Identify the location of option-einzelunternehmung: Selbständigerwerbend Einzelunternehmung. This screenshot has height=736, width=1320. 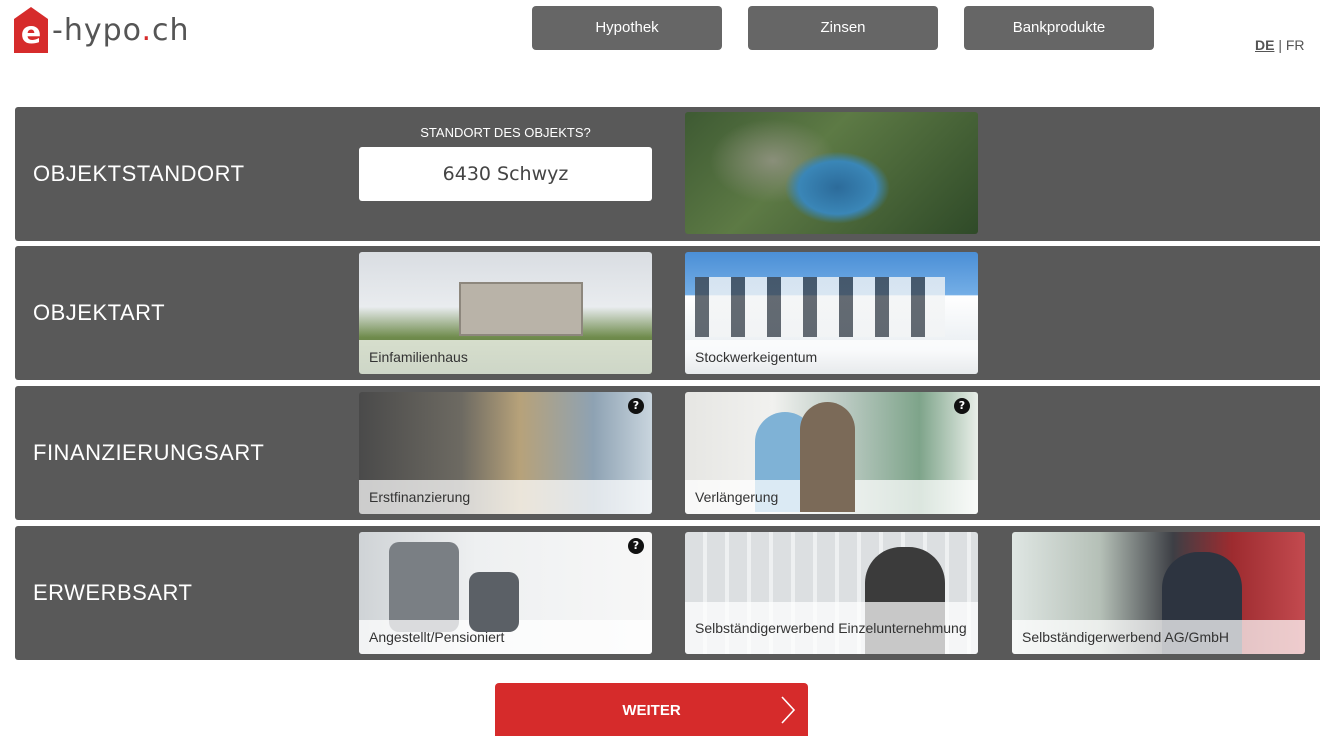
(831, 593).